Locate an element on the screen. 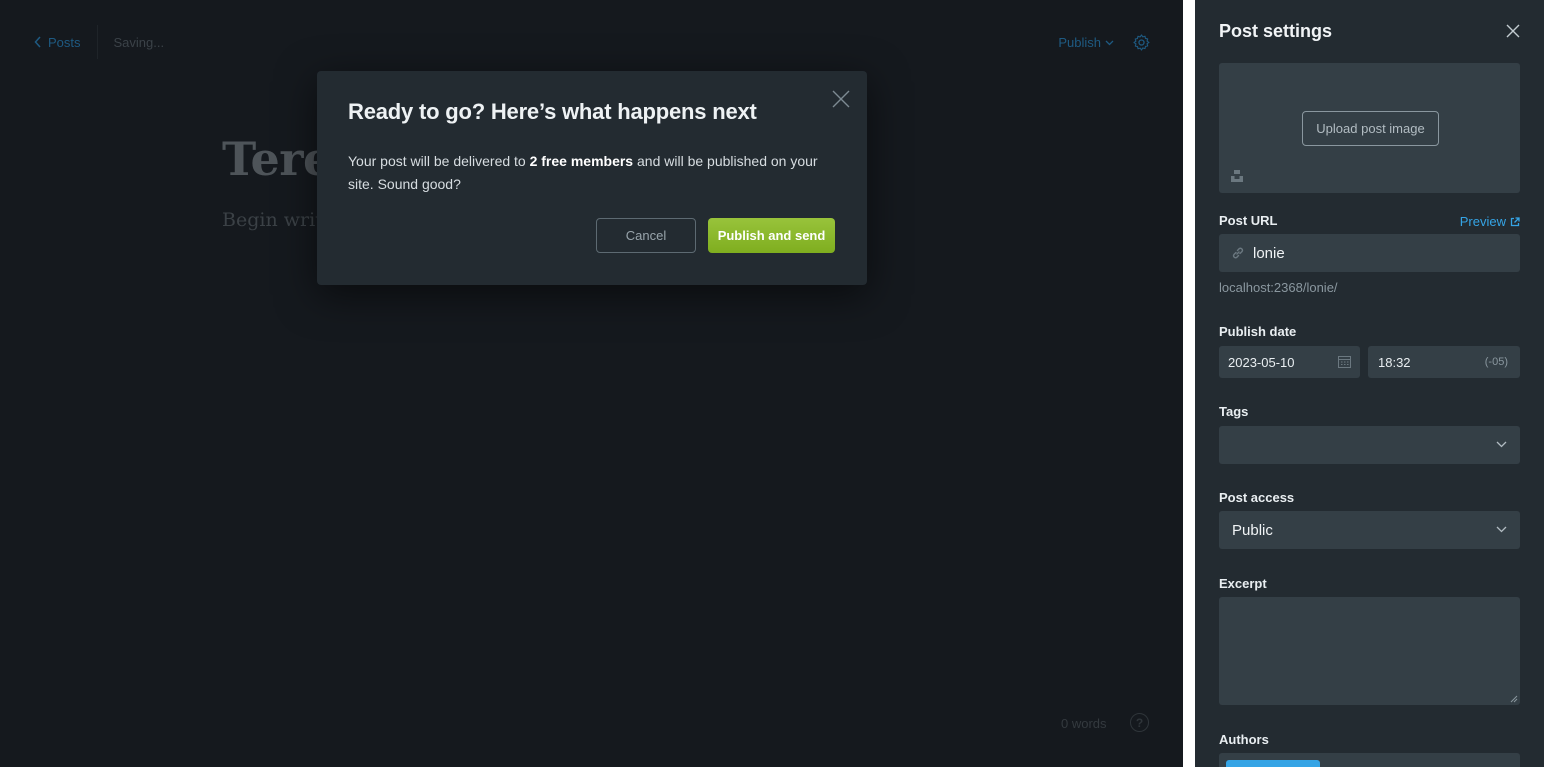  resize-grip-icon is located at coordinates (1514, 699).